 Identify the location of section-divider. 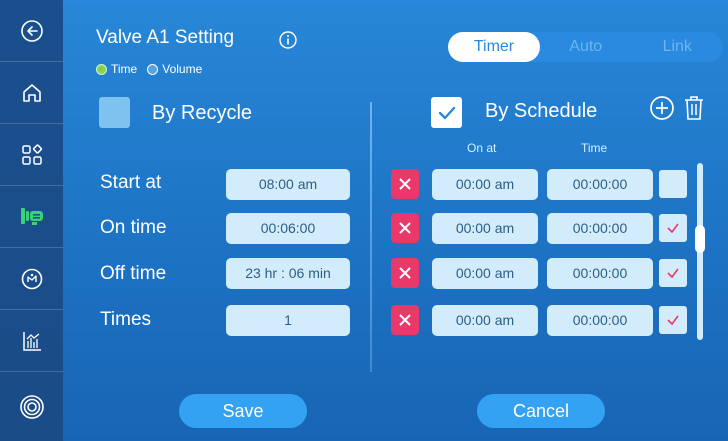
(371, 237).